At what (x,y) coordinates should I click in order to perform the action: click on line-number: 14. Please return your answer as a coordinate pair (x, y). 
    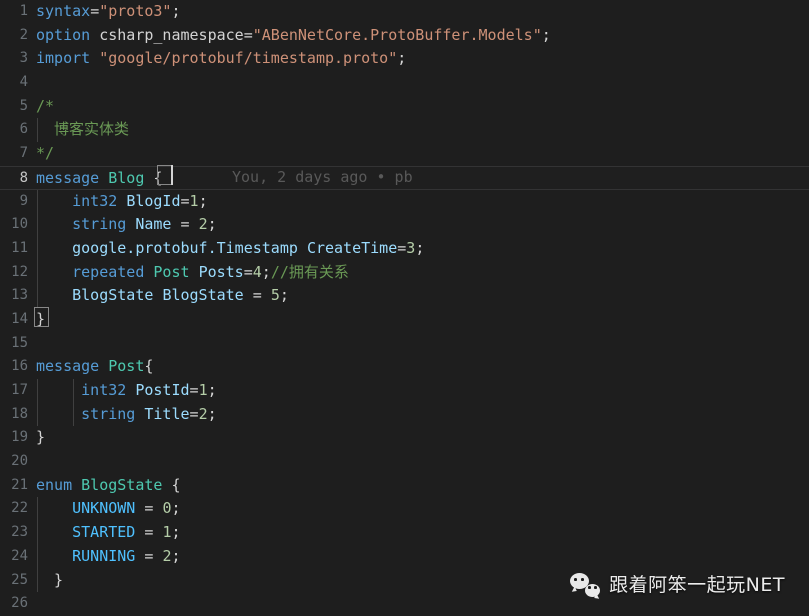
    Looking at the image, I should click on (19, 318).